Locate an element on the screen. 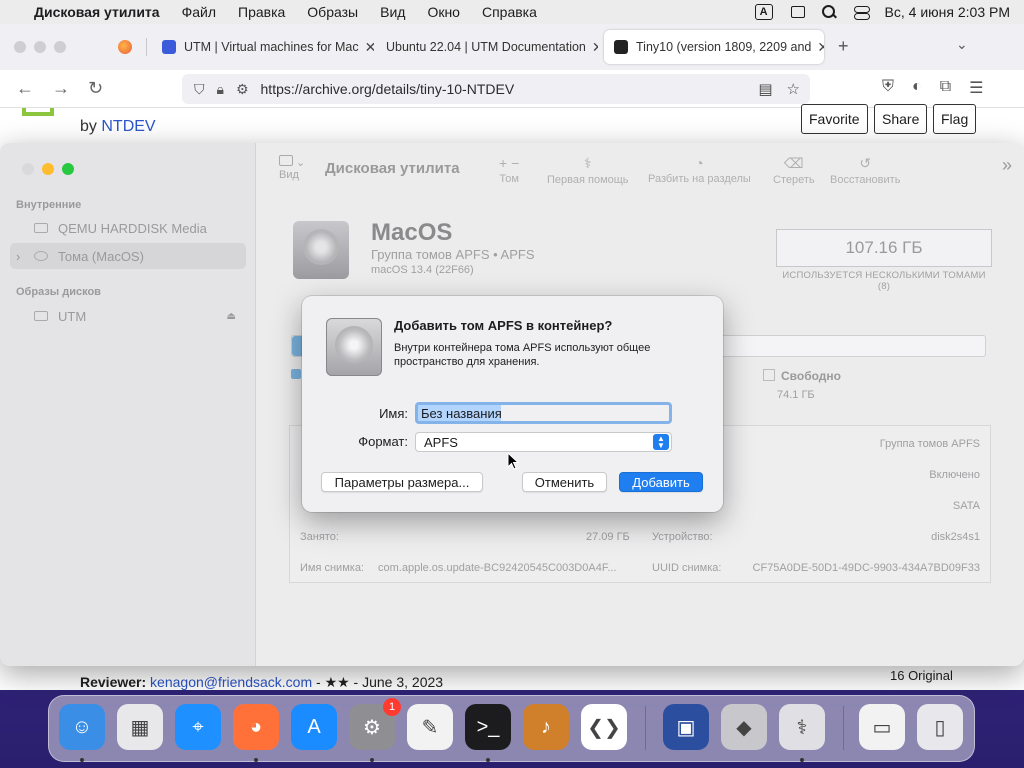  toolbar-erase-button: ⌫ Стереть is located at coordinates (794, 170).